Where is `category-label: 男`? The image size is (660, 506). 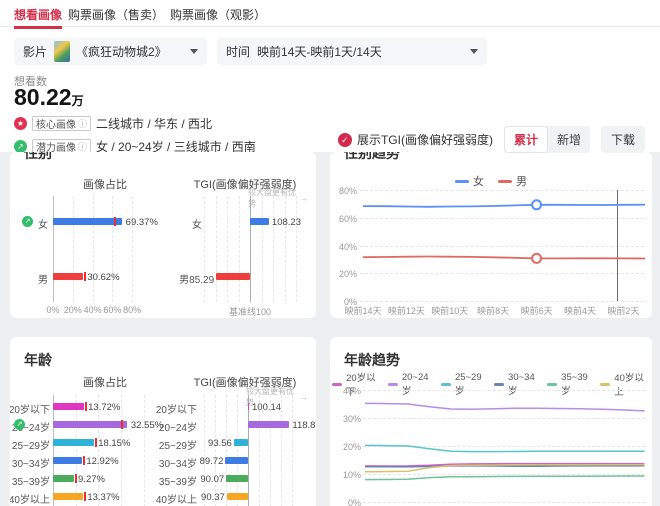 category-label: 男 is located at coordinates (43, 280).